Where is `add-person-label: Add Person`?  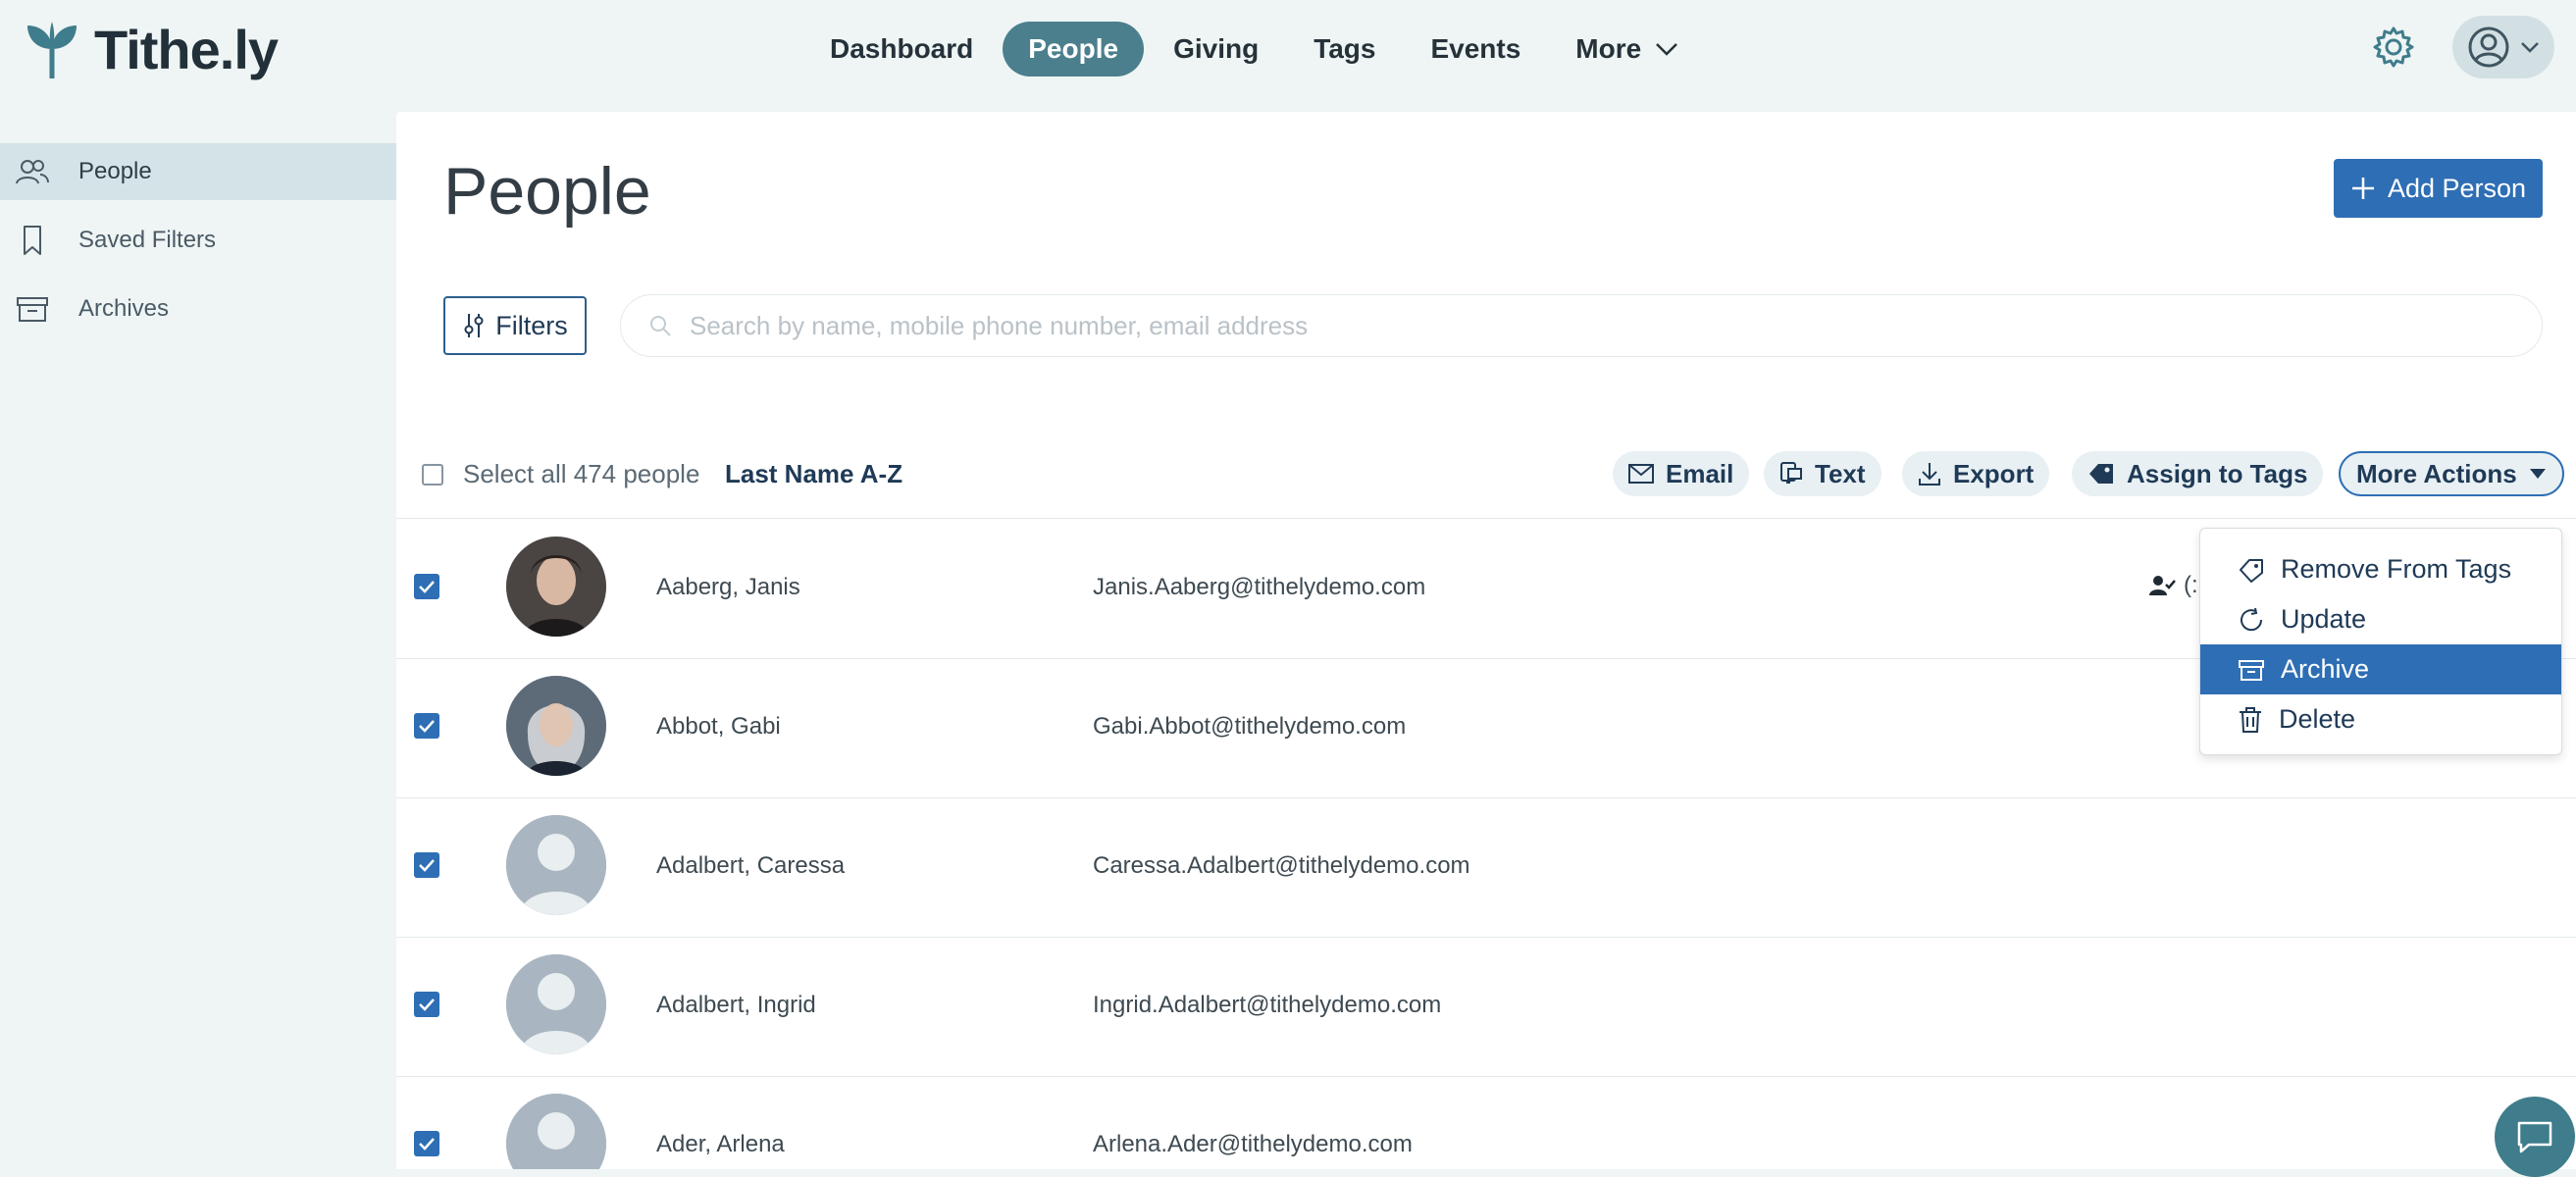 add-person-label: Add Person is located at coordinates (2457, 188).